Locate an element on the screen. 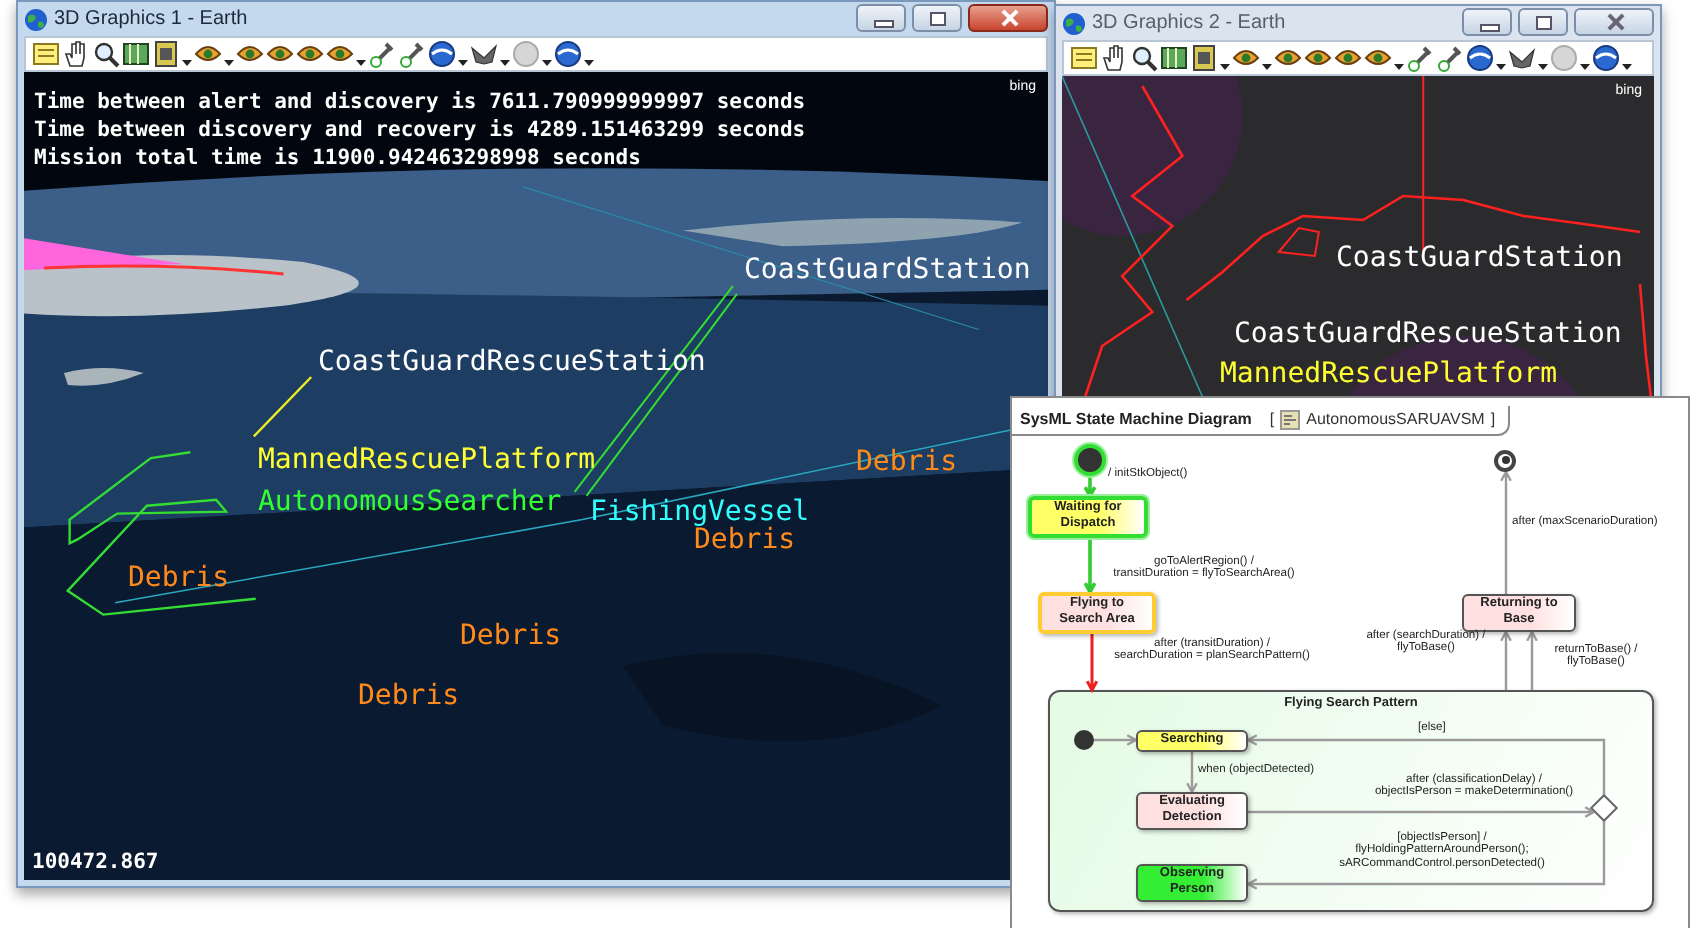  window-title: 3D Graphics 2 - Earth is located at coordinates (1189, 23).